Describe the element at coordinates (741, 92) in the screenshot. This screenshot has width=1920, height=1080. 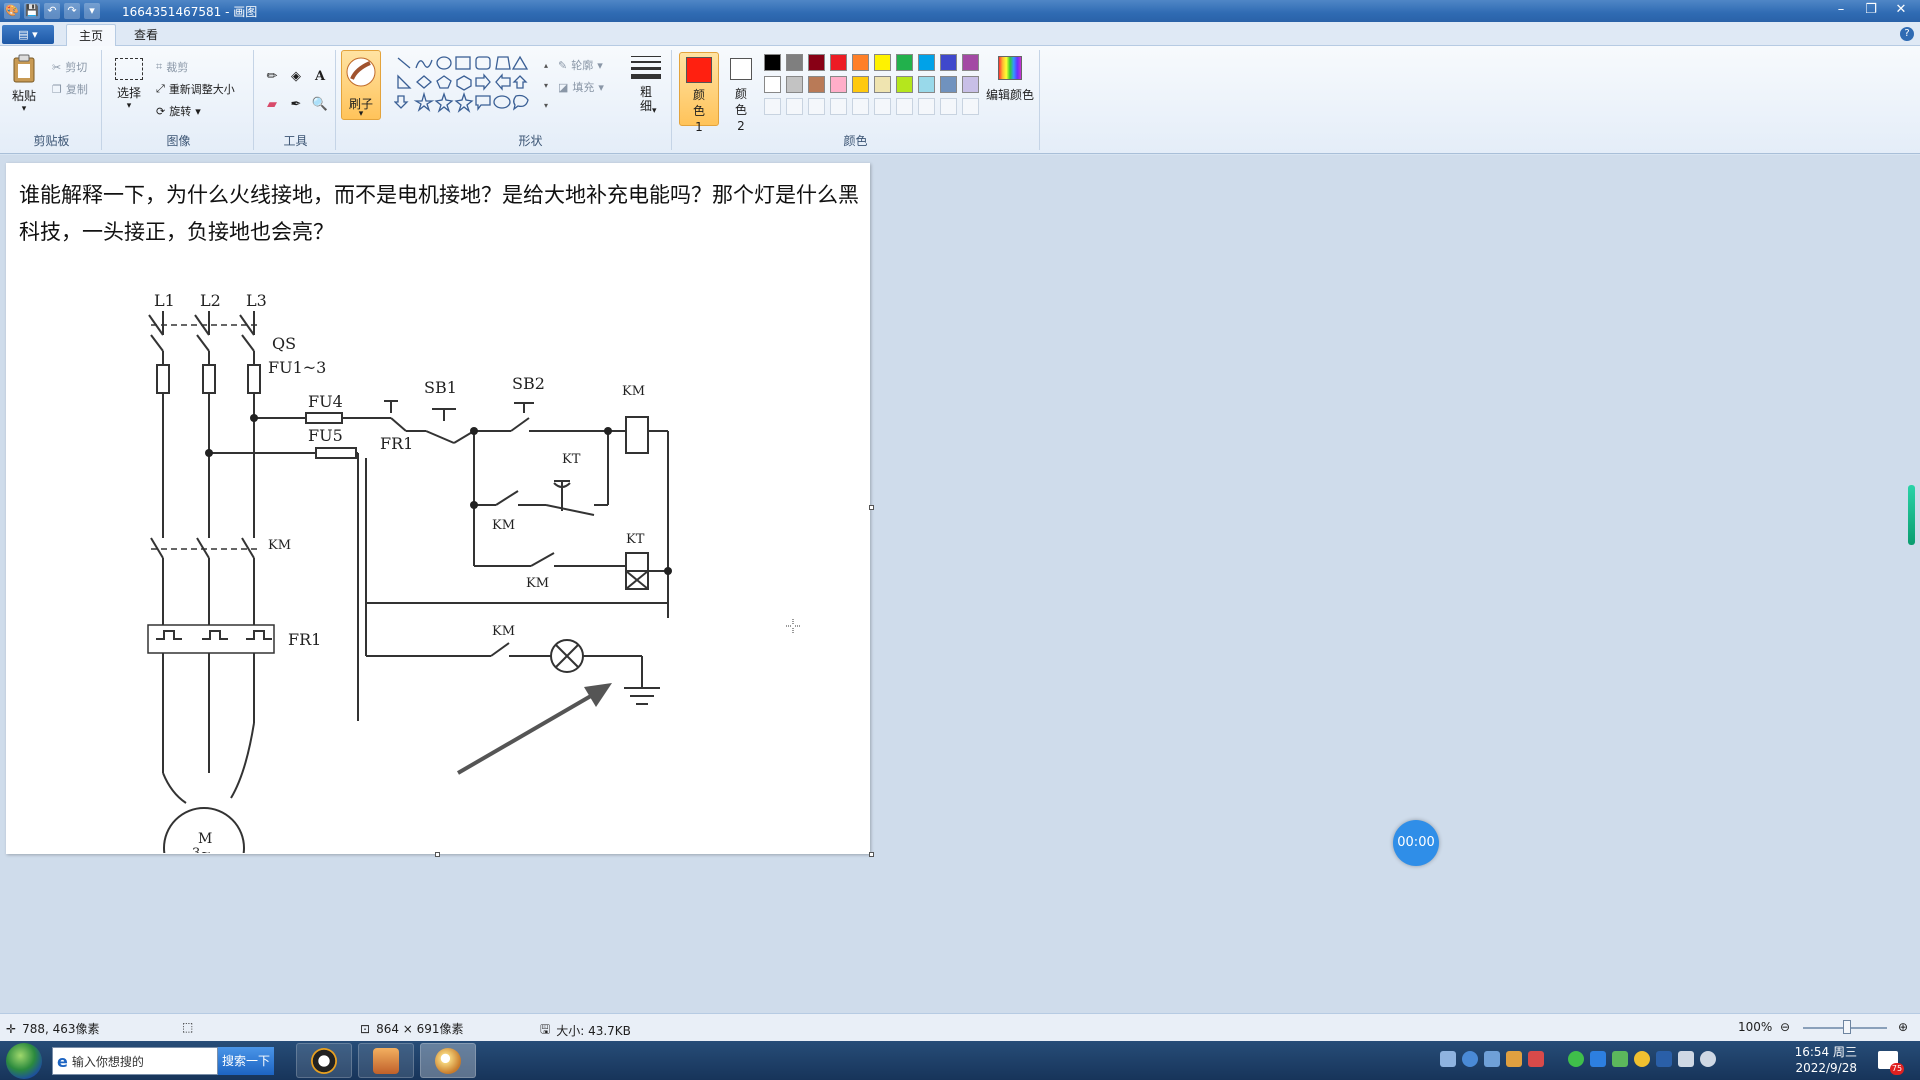
I see `color2-button: 颜色 2` at that location.